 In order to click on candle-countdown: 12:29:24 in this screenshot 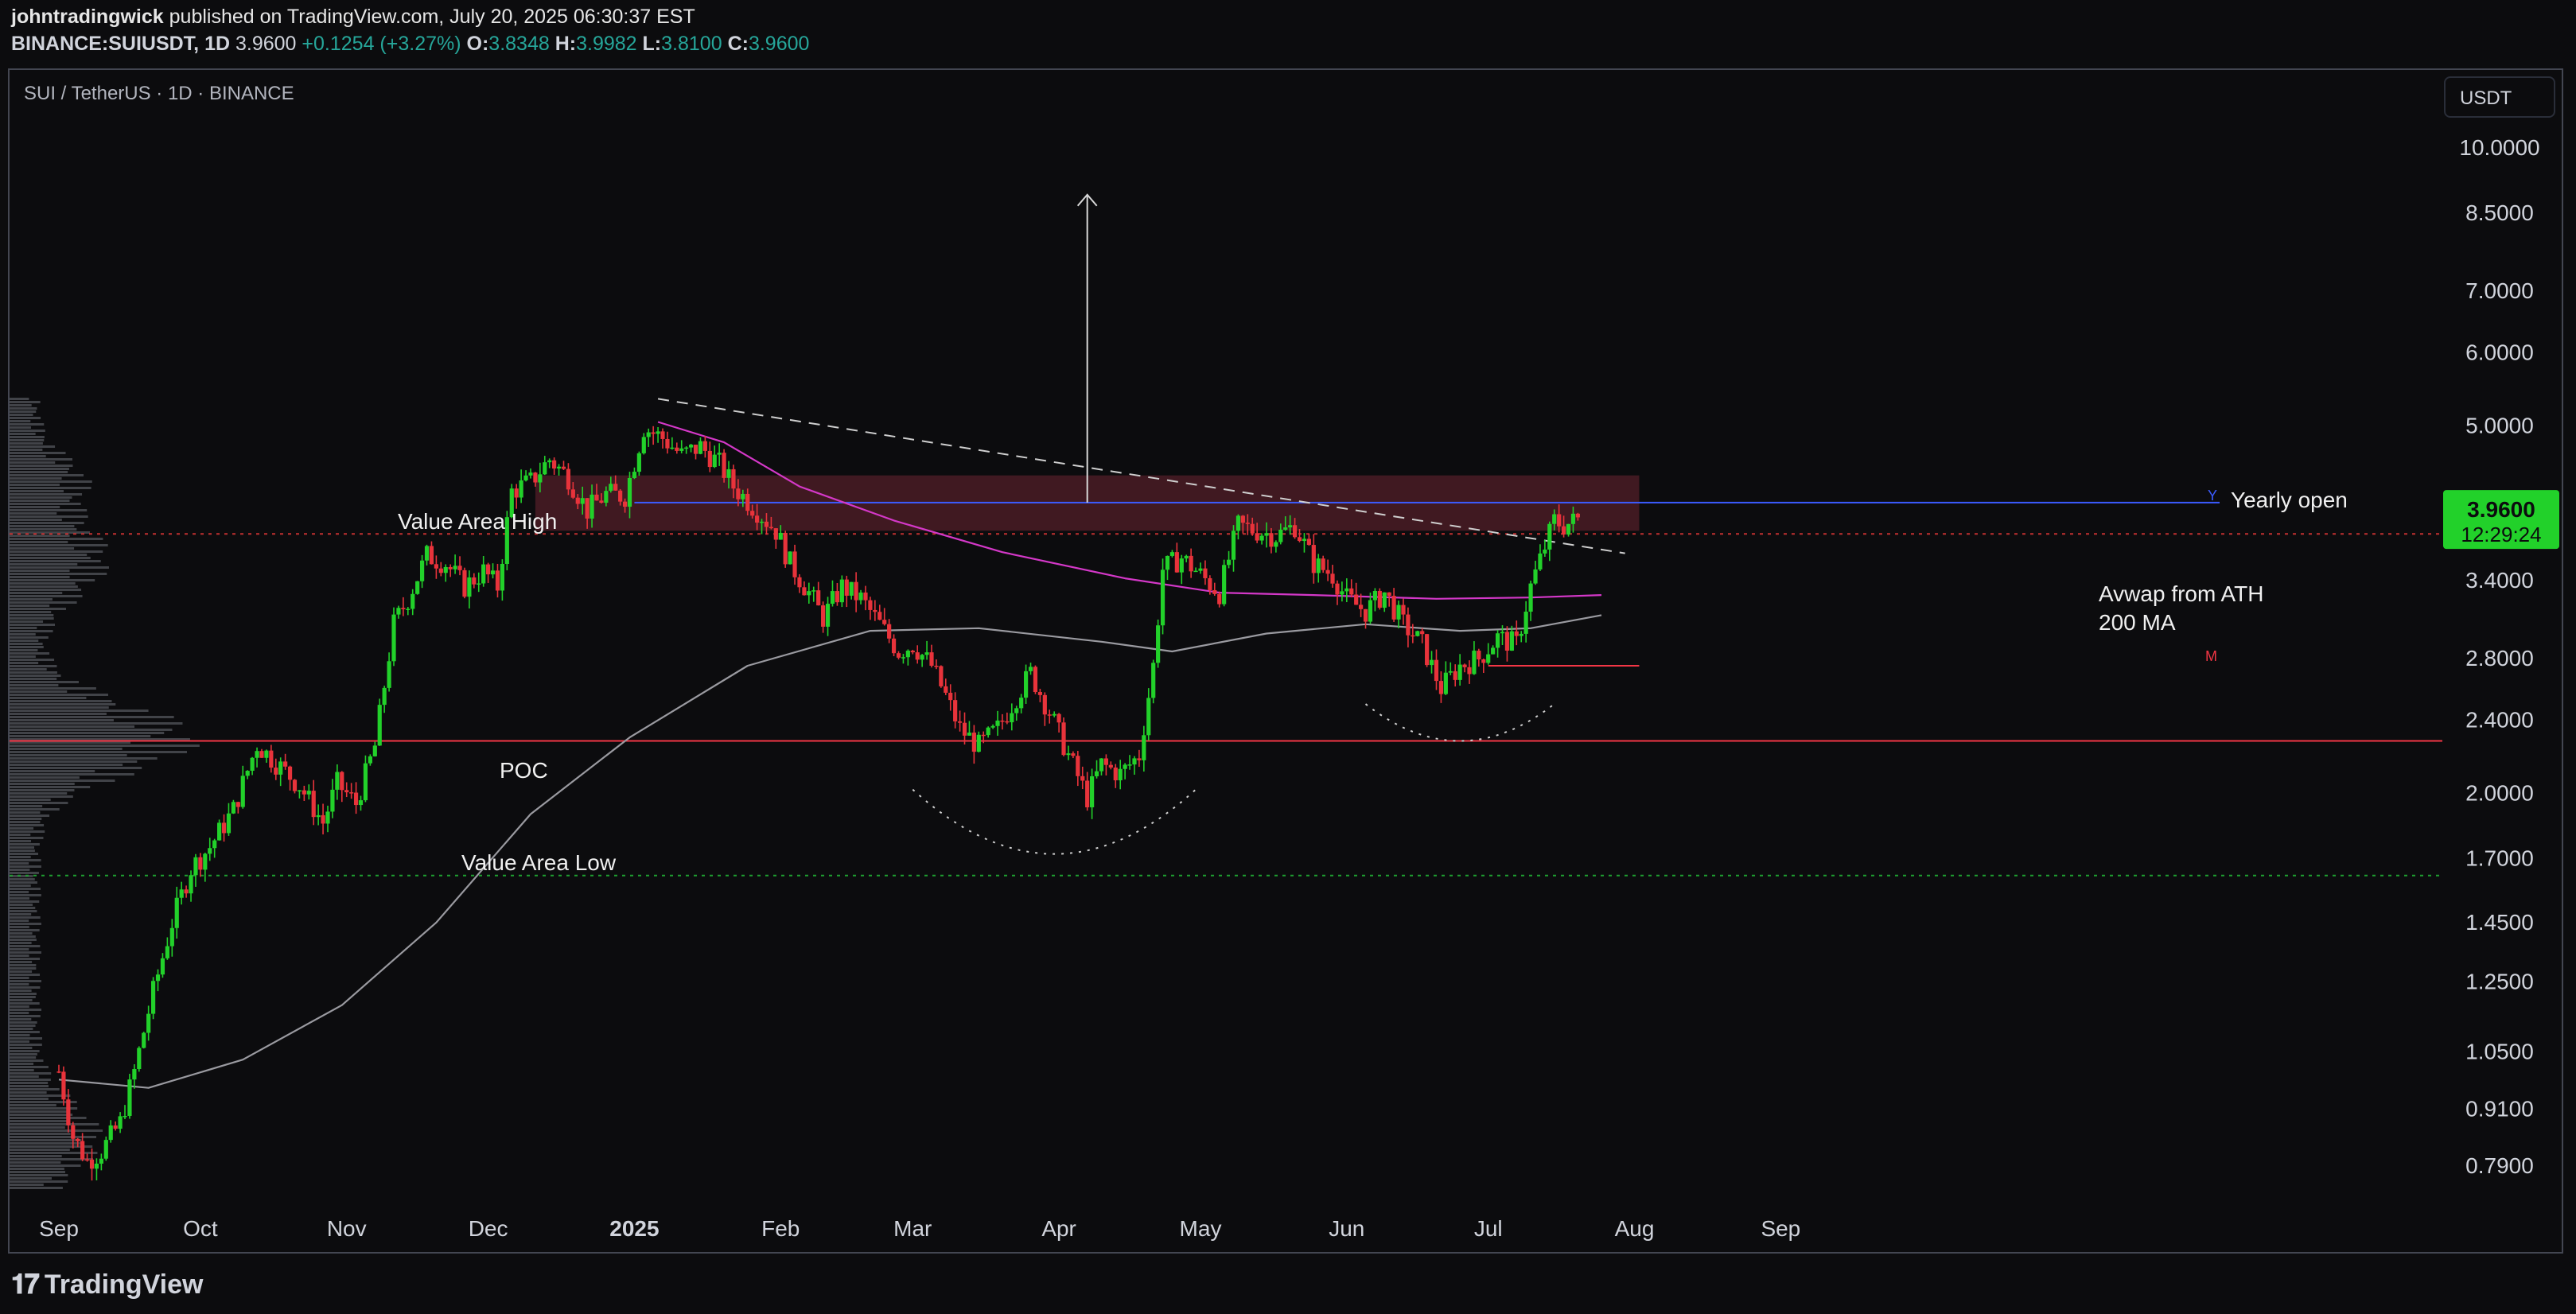, I will do `click(2501, 534)`.